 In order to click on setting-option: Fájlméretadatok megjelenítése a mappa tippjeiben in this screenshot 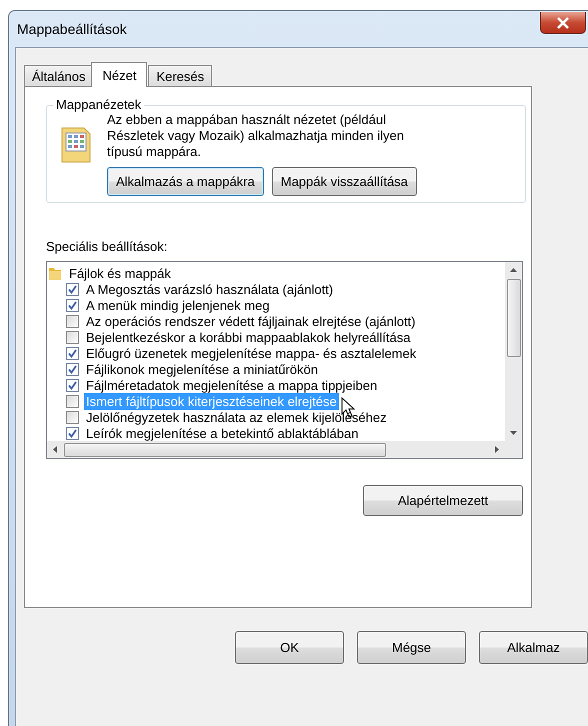, I will do `click(232, 385)`.